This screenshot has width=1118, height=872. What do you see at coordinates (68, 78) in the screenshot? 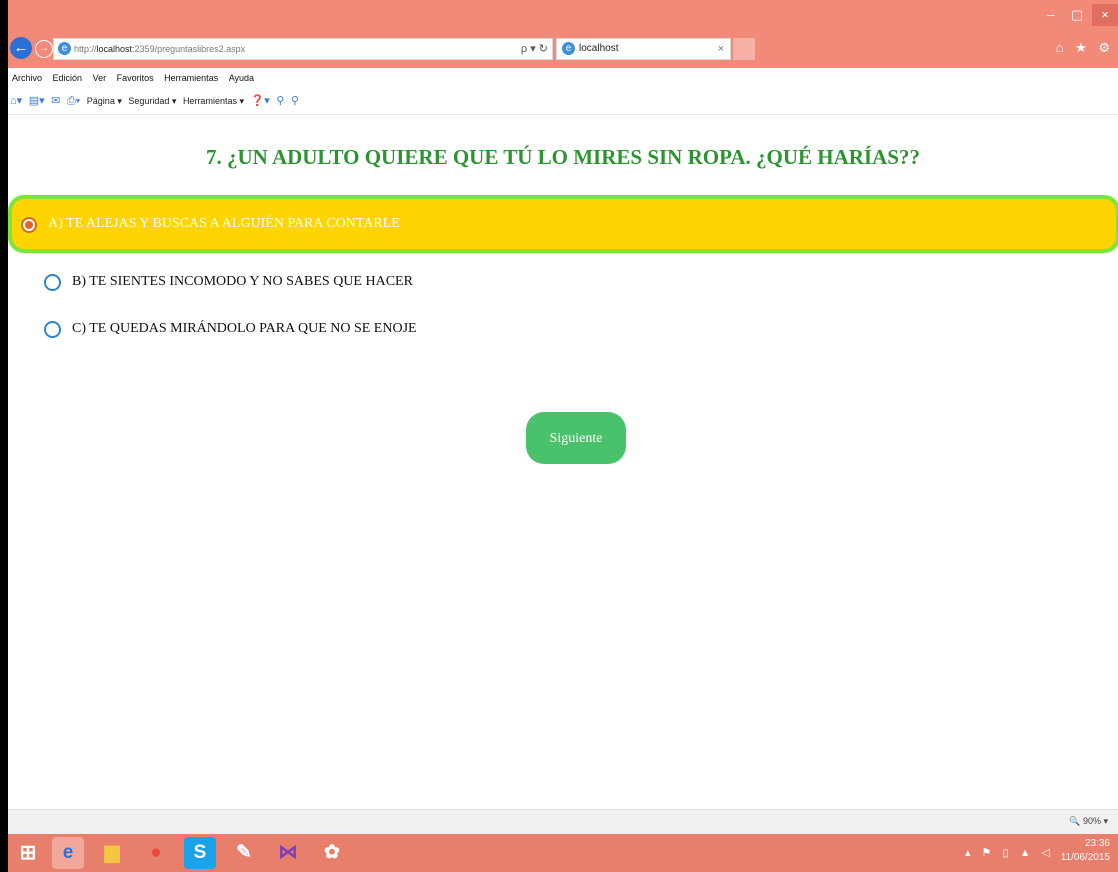
I see `menu-edicion: Edición` at bounding box center [68, 78].